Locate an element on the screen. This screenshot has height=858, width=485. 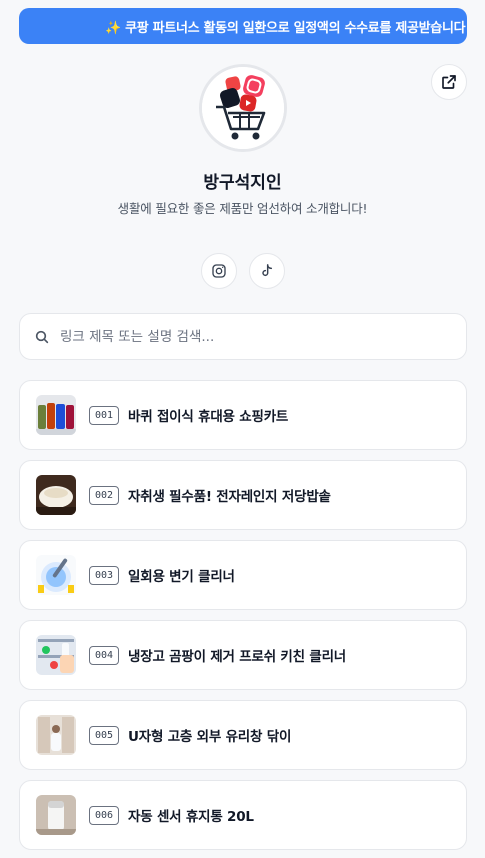
link-number: 002 is located at coordinates (104, 495).